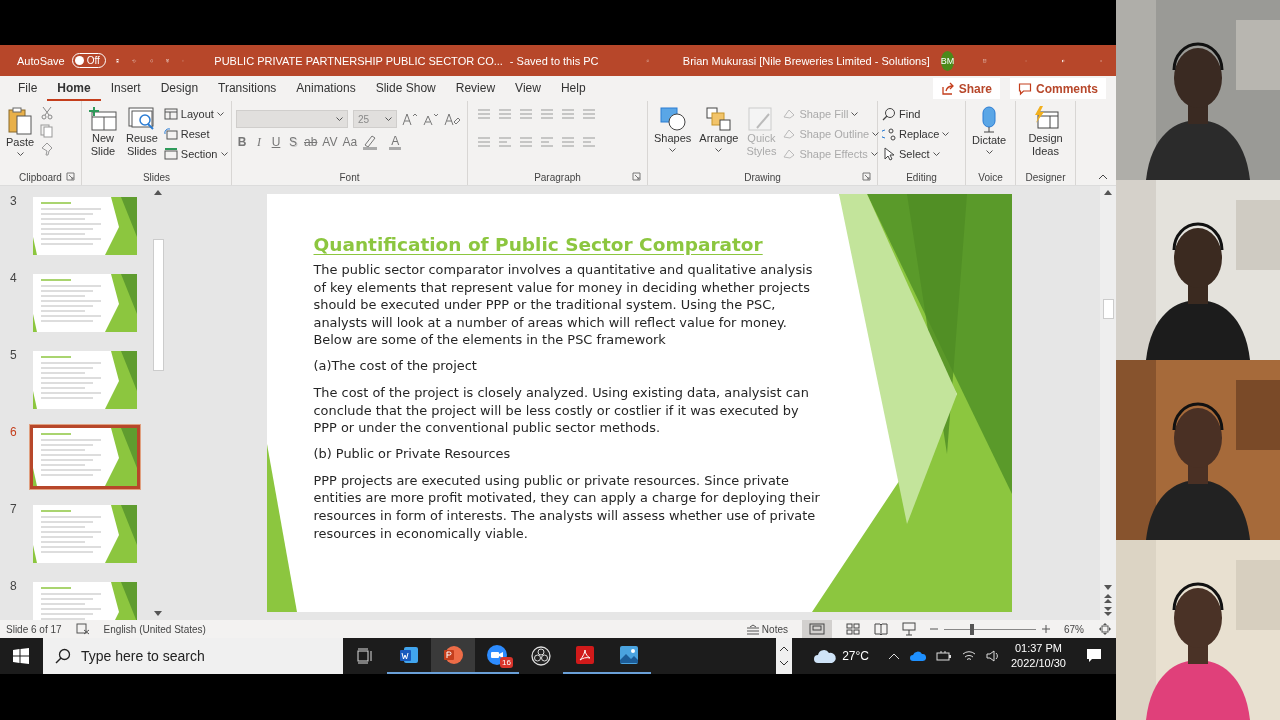 The width and height of the screenshot is (1280, 720). I want to click on section-button: Section, so click(195, 154).